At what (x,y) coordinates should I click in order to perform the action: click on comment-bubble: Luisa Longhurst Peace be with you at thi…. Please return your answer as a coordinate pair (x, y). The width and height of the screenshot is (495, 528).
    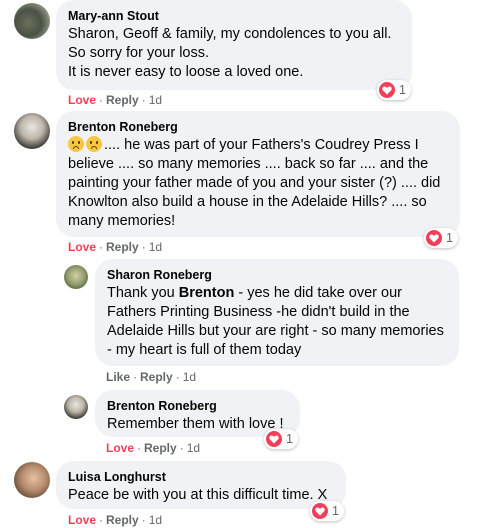
    Looking at the image, I should click on (201, 485).